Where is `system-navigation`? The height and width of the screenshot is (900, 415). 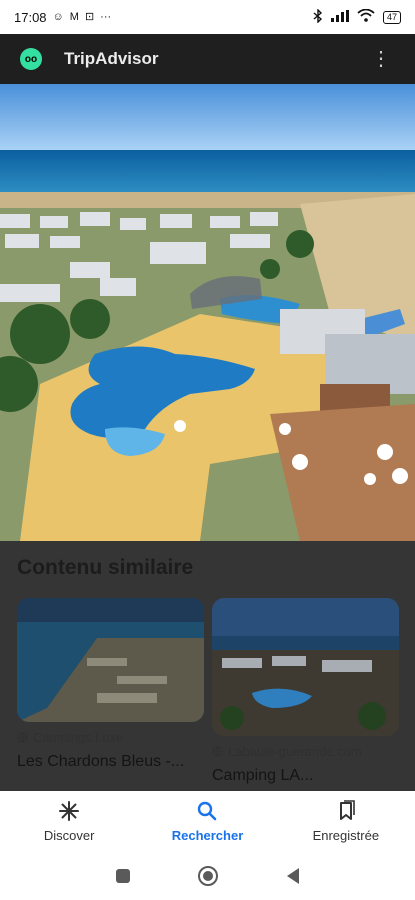
system-navigation is located at coordinates (207, 875).